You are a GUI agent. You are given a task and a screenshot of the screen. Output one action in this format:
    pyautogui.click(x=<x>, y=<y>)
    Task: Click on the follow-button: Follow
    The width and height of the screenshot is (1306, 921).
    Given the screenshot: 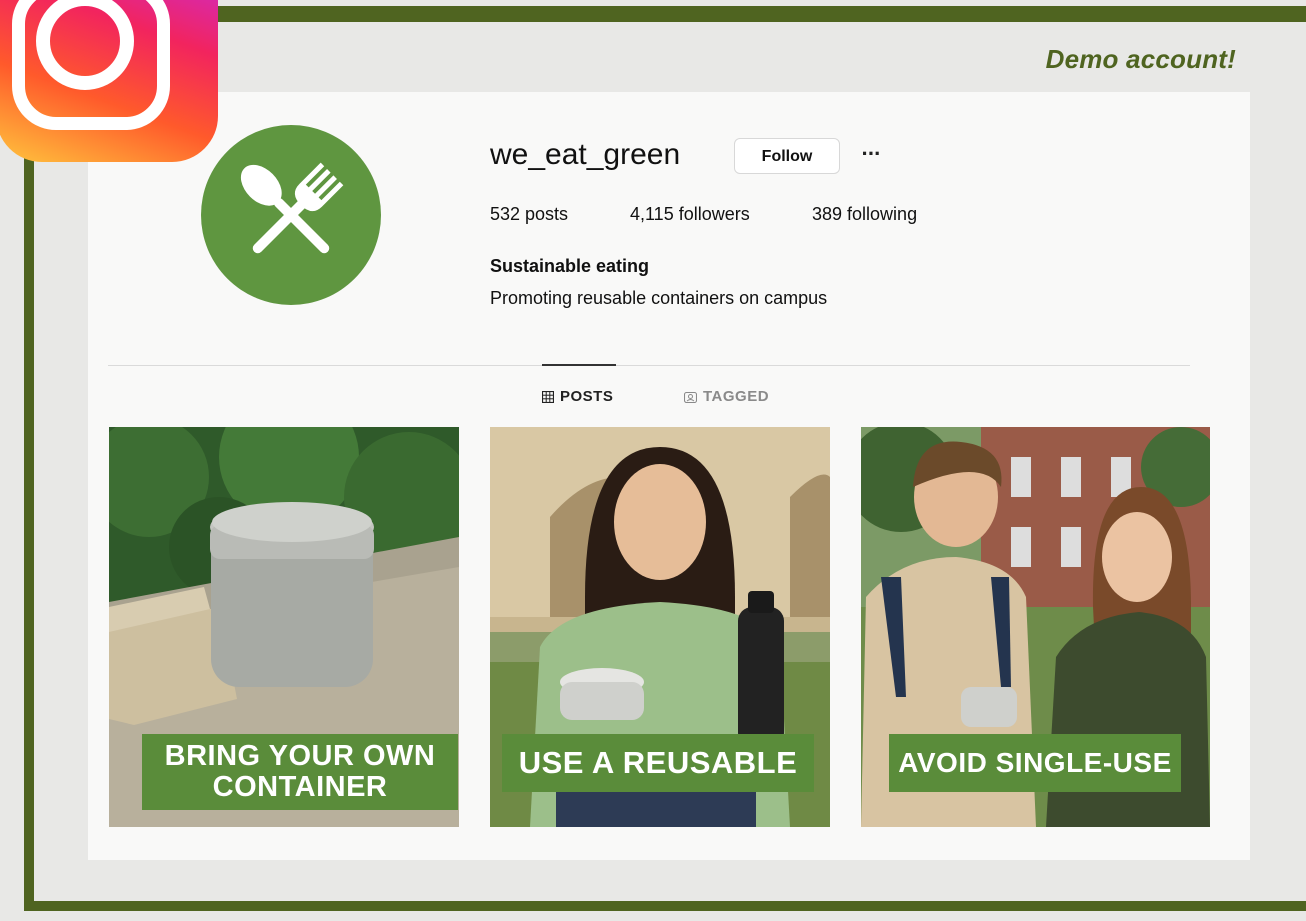 What is the action you would take?
    pyautogui.click(x=787, y=156)
    